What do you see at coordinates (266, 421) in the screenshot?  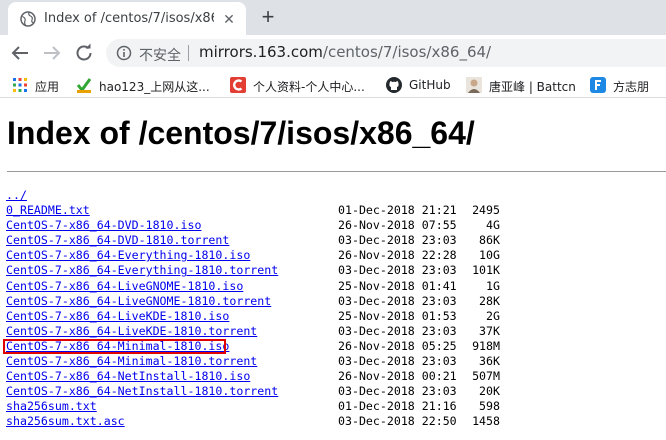 I see `listing-row: sha256sum.txt.asc 03-Dec-2018 22:50 1458` at bounding box center [266, 421].